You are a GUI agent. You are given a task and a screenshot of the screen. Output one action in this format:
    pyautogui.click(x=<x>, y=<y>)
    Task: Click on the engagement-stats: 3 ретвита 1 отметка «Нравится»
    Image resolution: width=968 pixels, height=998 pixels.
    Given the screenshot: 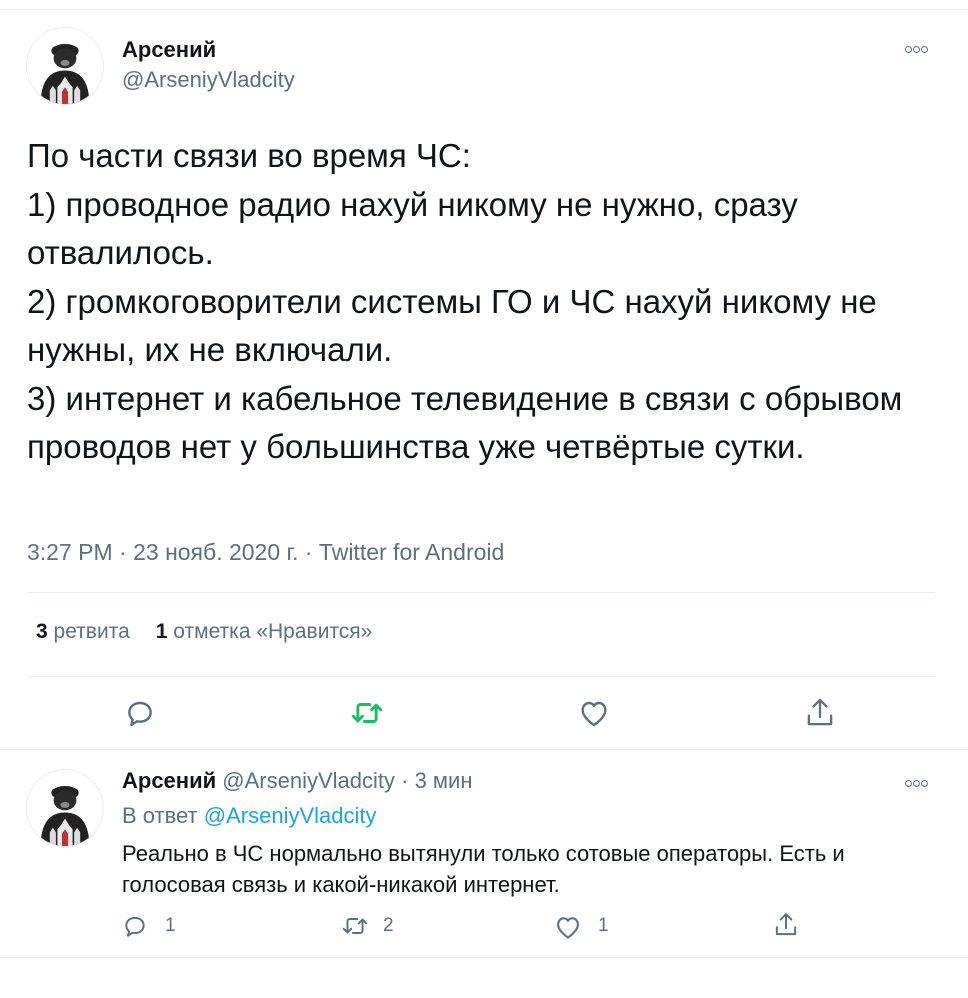 What is the action you would take?
    pyautogui.click(x=204, y=632)
    